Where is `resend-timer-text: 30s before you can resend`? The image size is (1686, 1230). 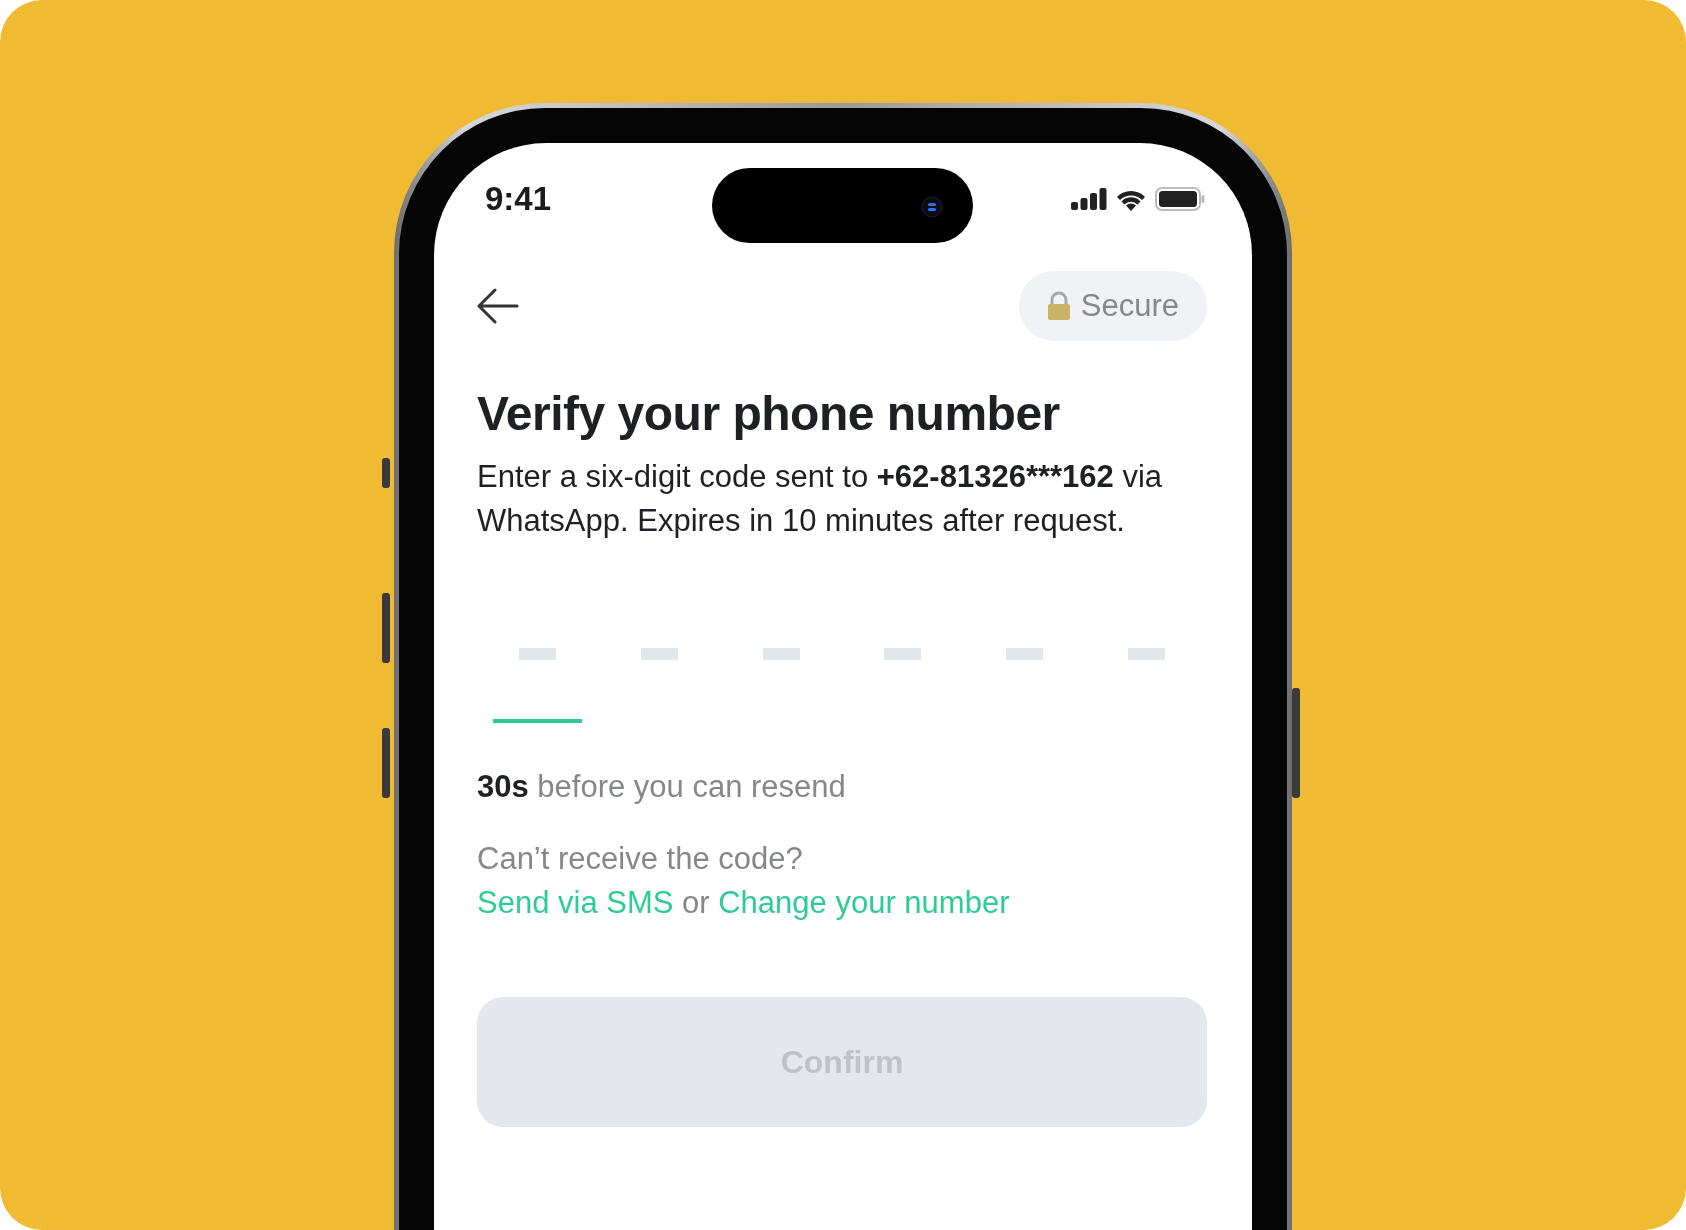 resend-timer-text: 30s before you can resend is located at coordinates (662, 786).